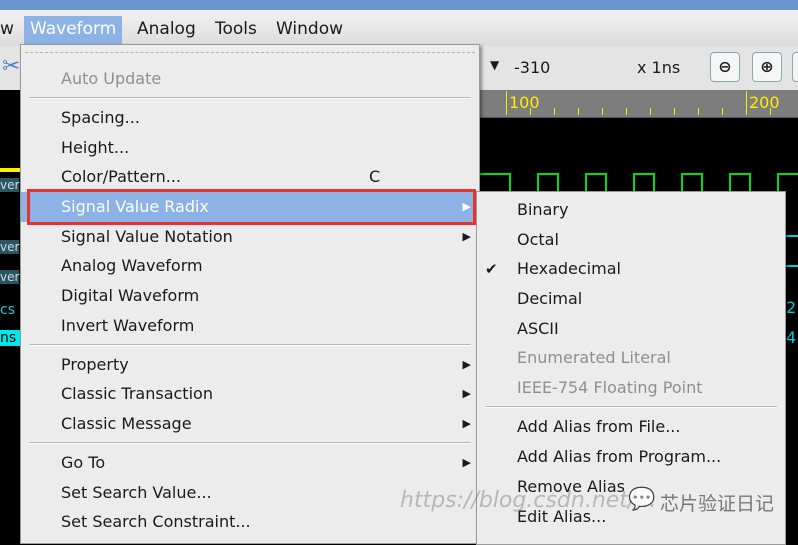 The image size is (798, 545). Describe the element at coordinates (7, 310) in the screenshot. I see `signal-label: cs` at that location.